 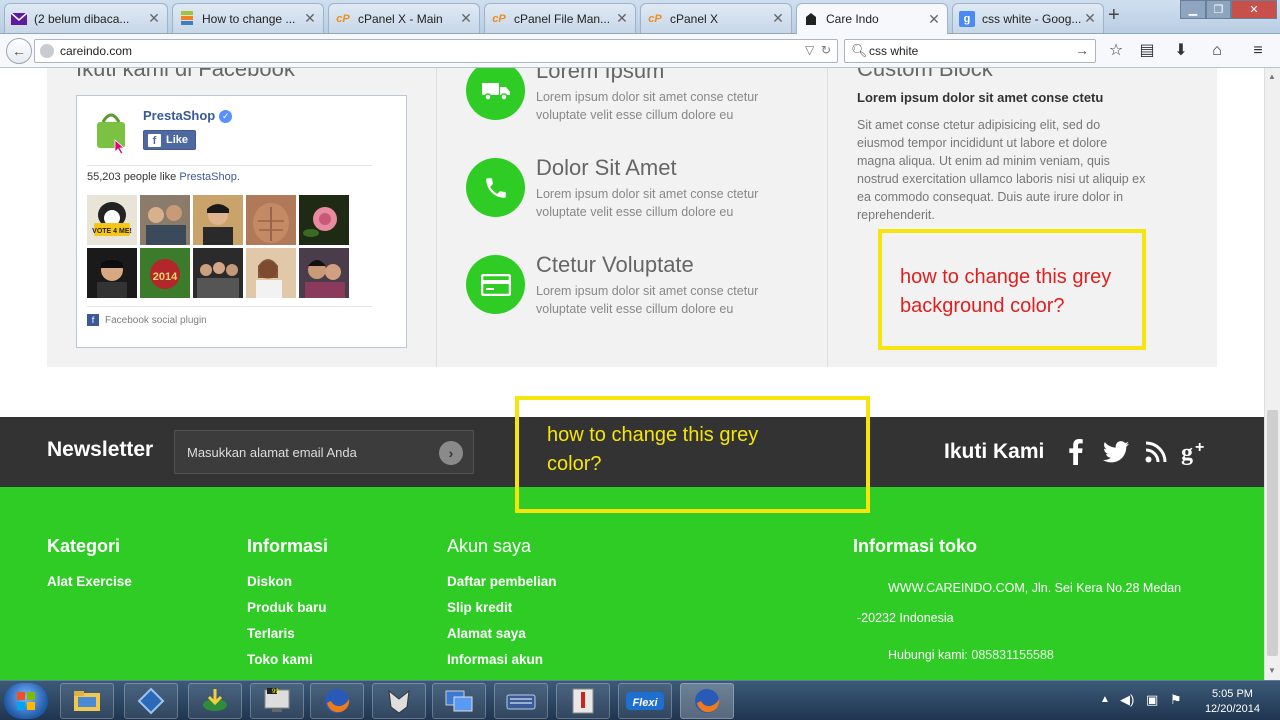 I want to click on footer-link-informasi-akun: Informasi akun, so click(x=495, y=659).